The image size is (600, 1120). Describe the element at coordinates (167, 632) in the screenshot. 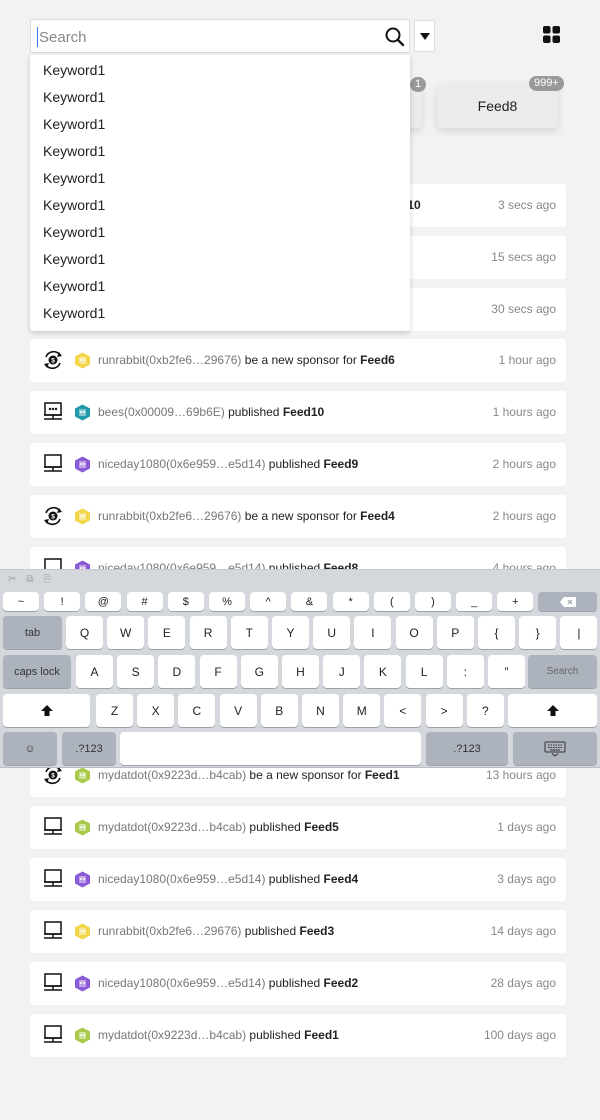

I see `key-letter: E` at that location.